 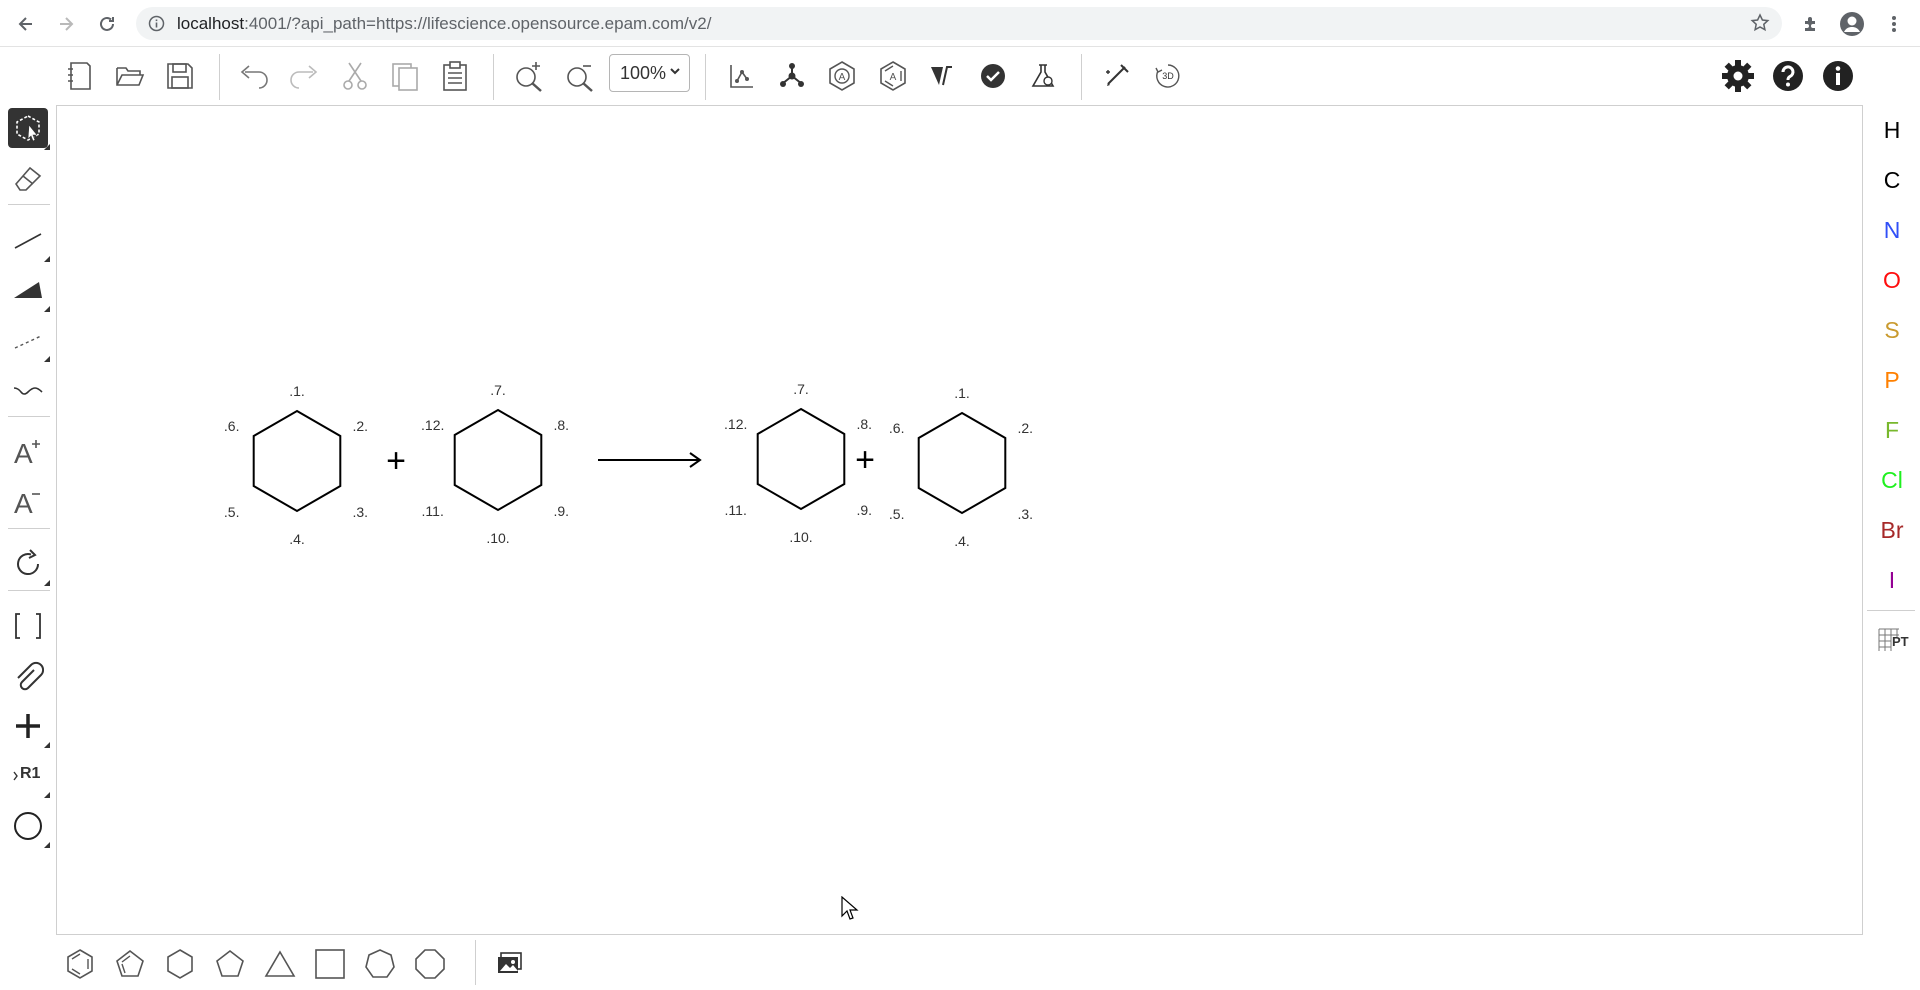 What do you see at coordinates (28, 502) in the screenshot?
I see `charge-minus-tool-button: A` at bounding box center [28, 502].